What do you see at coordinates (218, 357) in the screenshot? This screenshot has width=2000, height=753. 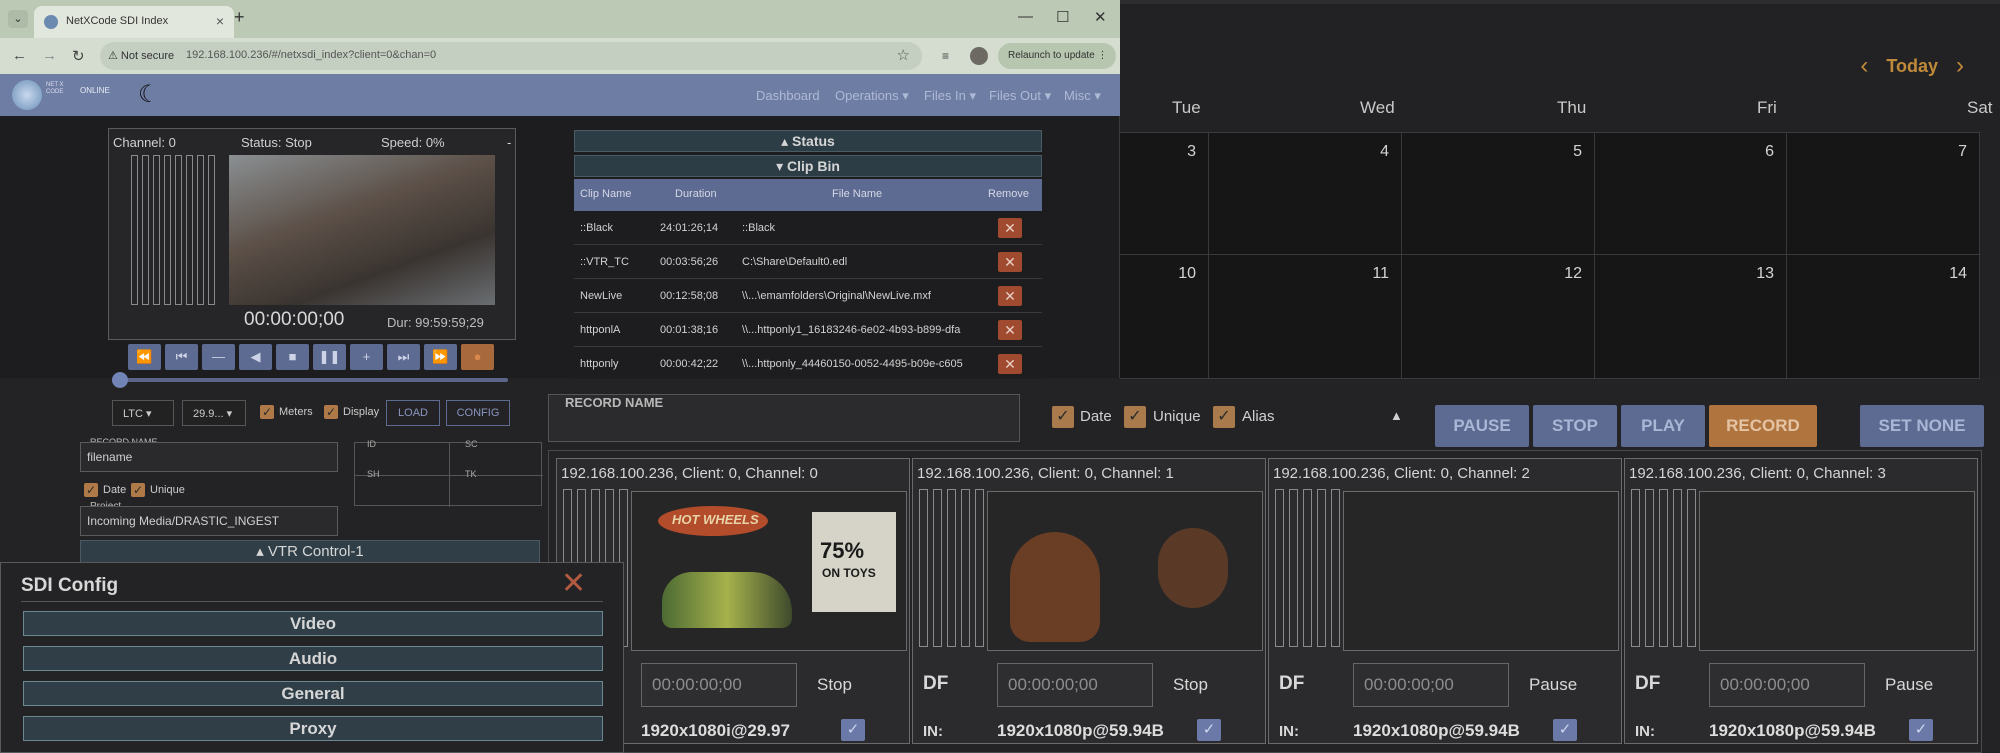 I see `minus-button: —` at bounding box center [218, 357].